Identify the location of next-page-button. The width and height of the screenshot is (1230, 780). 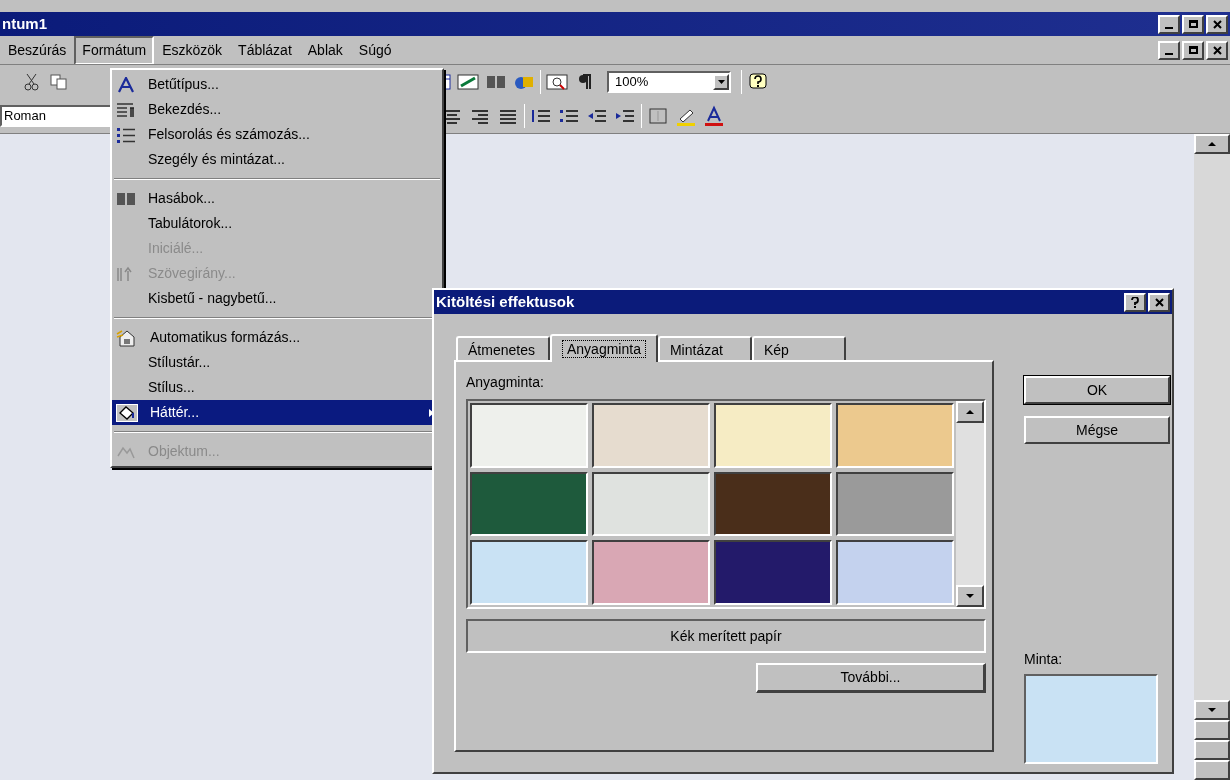
(1212, 770).